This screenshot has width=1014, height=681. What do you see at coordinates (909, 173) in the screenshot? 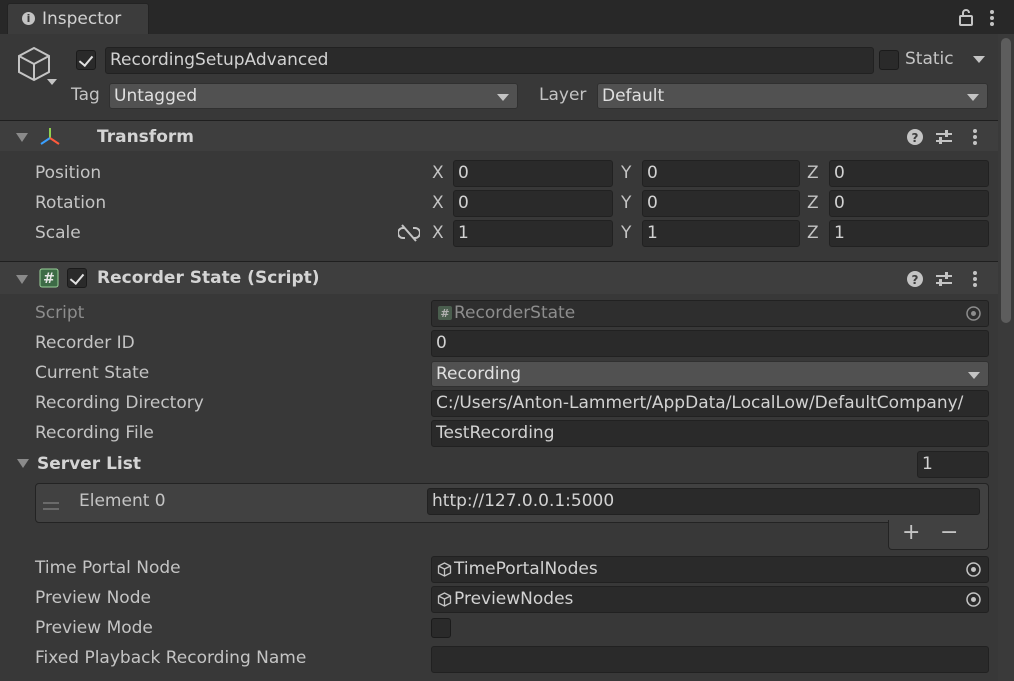
I see `position-z-field: 0` at bounding box center [909, 173].